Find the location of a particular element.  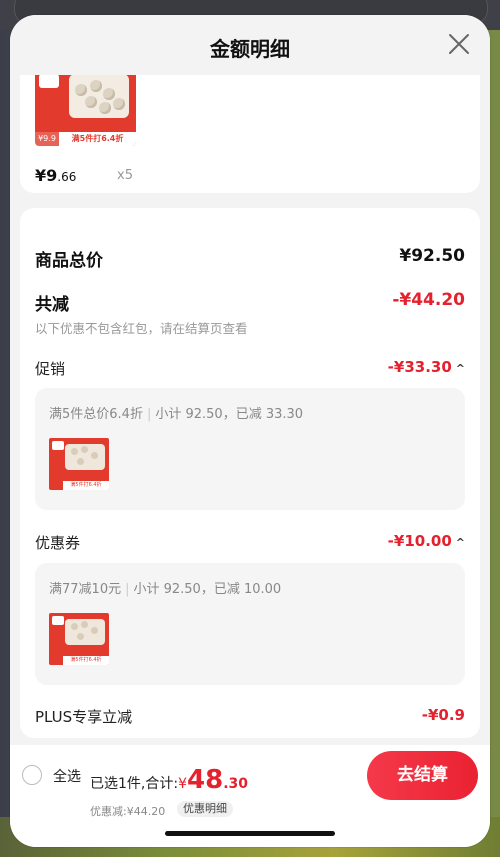

reduce-label: 共减 is located at coordinates (52, 305).